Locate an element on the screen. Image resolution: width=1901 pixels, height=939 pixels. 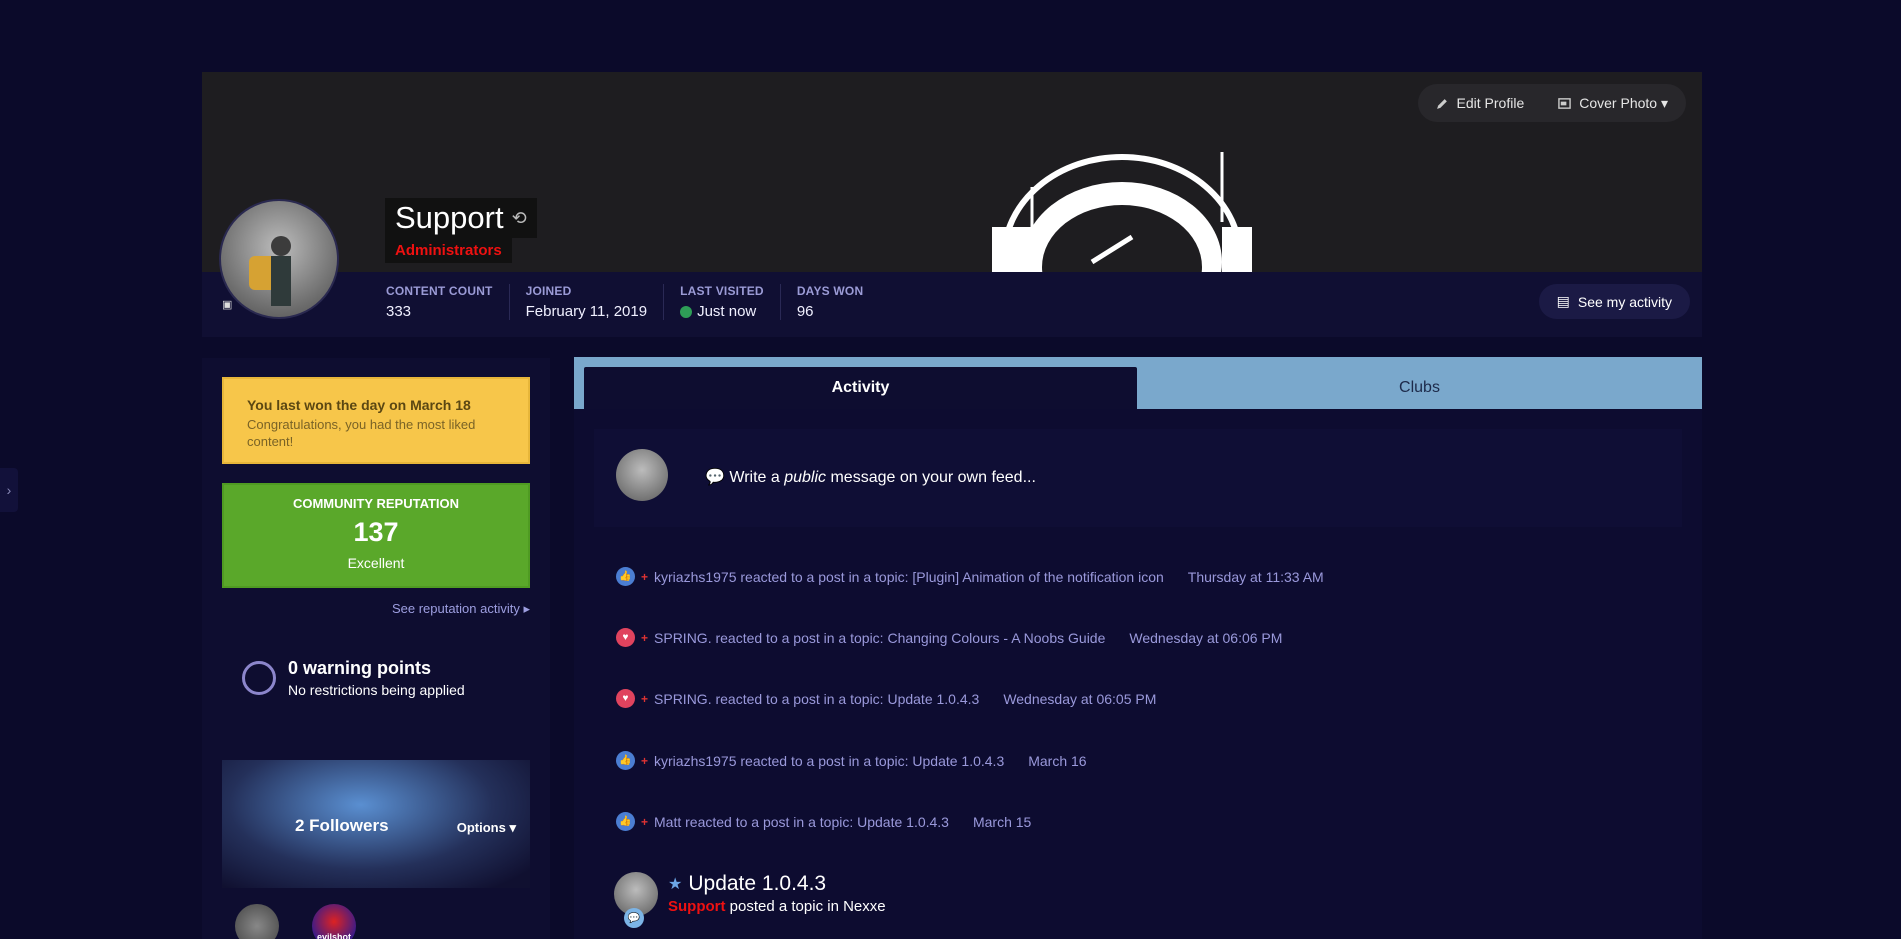
image-icon is located at coordinates (1565, 103).